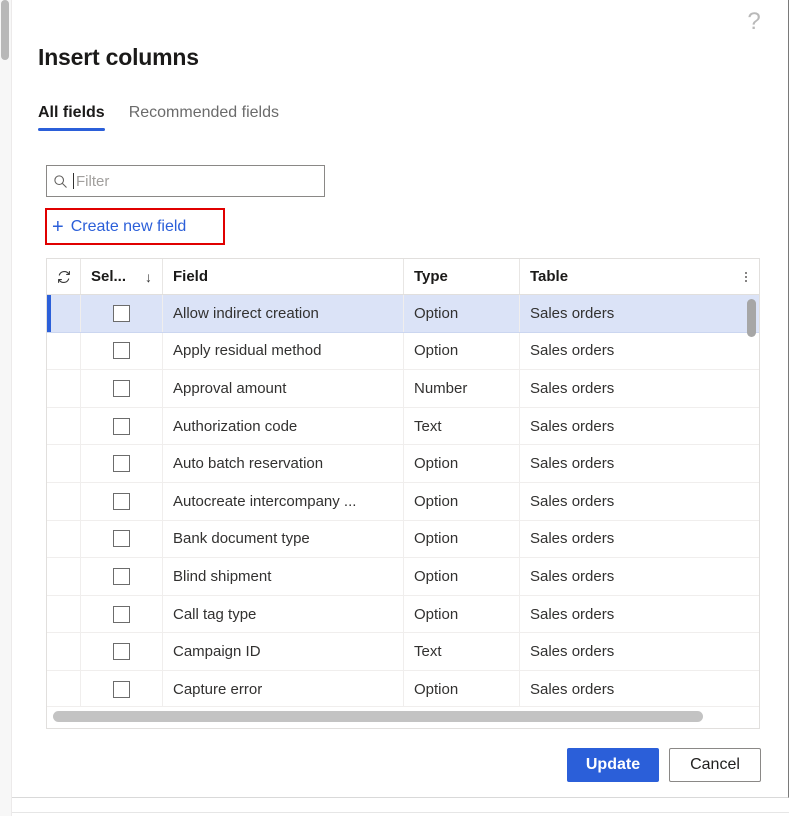 The height and width of the screenshot is (816, 790). What do you see at coordinates (283, 614) in the screenshot?
I see `cell-field: Call tag type` at bounding box center [283, 614].